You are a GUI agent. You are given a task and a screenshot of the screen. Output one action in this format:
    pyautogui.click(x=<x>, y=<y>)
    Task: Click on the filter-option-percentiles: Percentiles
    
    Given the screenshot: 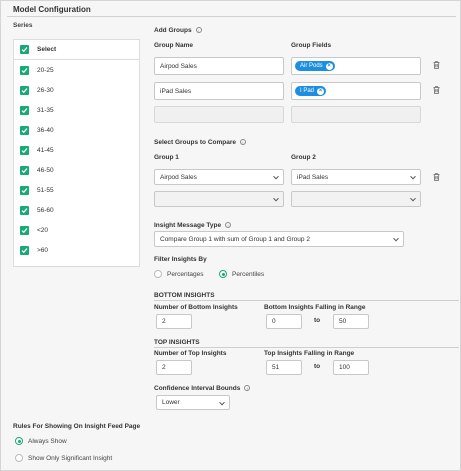 What is the action you would take?
    pyautogui.click(x=241, y=274)
    